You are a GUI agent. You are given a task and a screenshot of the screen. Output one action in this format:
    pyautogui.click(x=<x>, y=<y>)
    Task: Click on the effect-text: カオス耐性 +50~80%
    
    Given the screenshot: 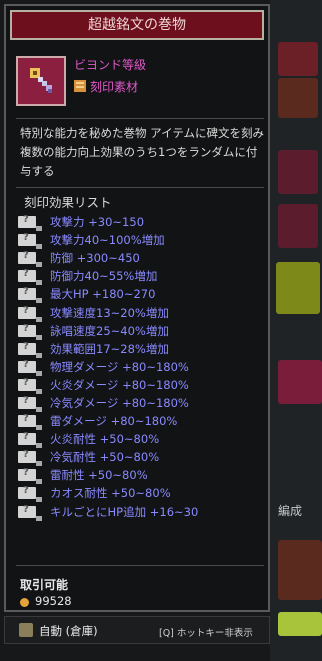 What is the action you would take?
    pyautogui.click(x=110, y=493)
    